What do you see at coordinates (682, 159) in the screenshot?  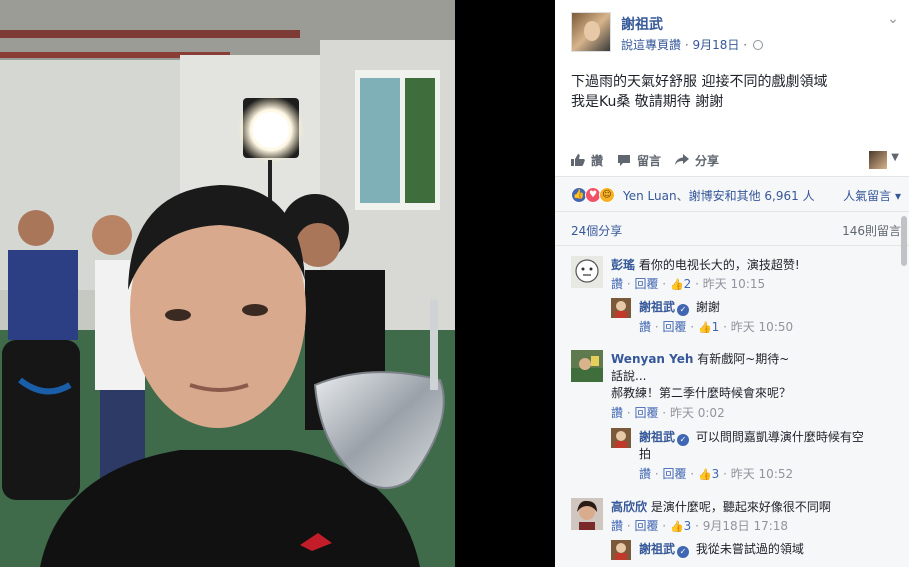 I see `share-arrow-icon` at bounding box center [682, 159].